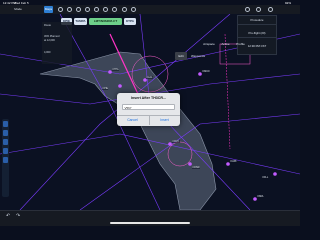 Image resolution: width=320 pixels, height=240 pixels. Describe the element at coordinates (49, 40) in the screenshot. I see `route-panel-line: at 12,000` at that location.